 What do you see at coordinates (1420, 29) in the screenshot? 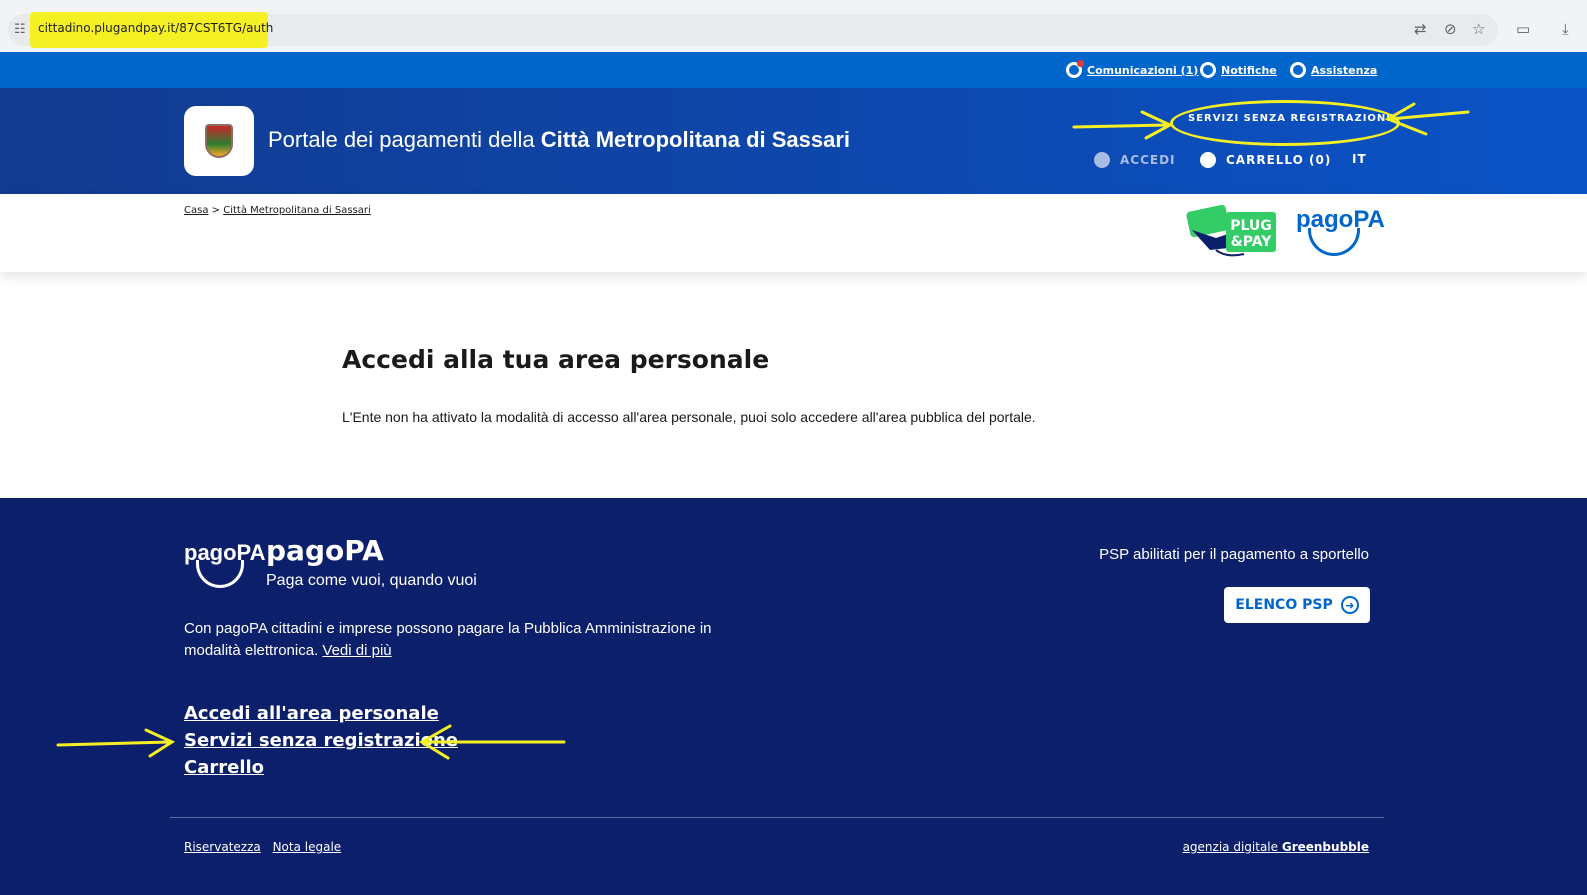
I see `translate-icon: ⇄` at bounding box center [1420, 29].